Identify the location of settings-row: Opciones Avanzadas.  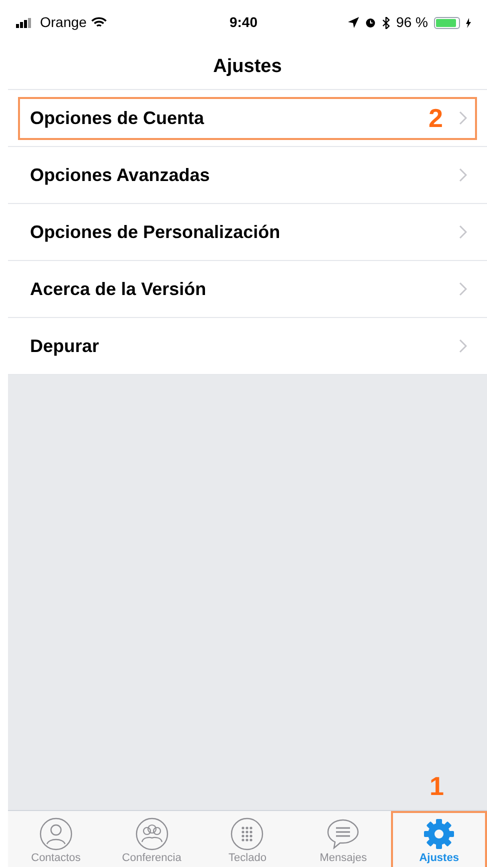
(247, 175).